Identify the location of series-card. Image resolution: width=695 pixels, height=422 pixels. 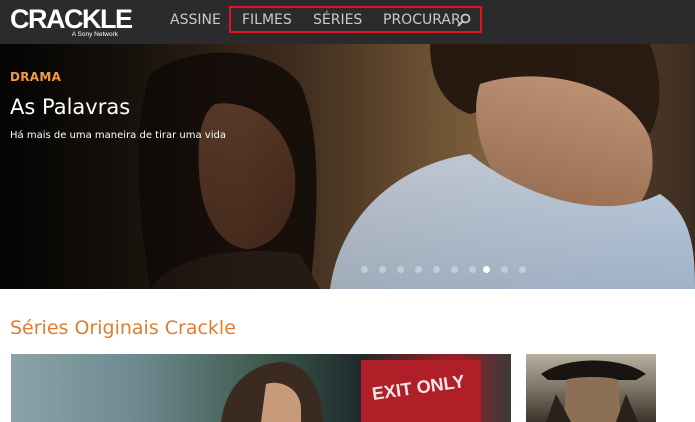
(591, 388).